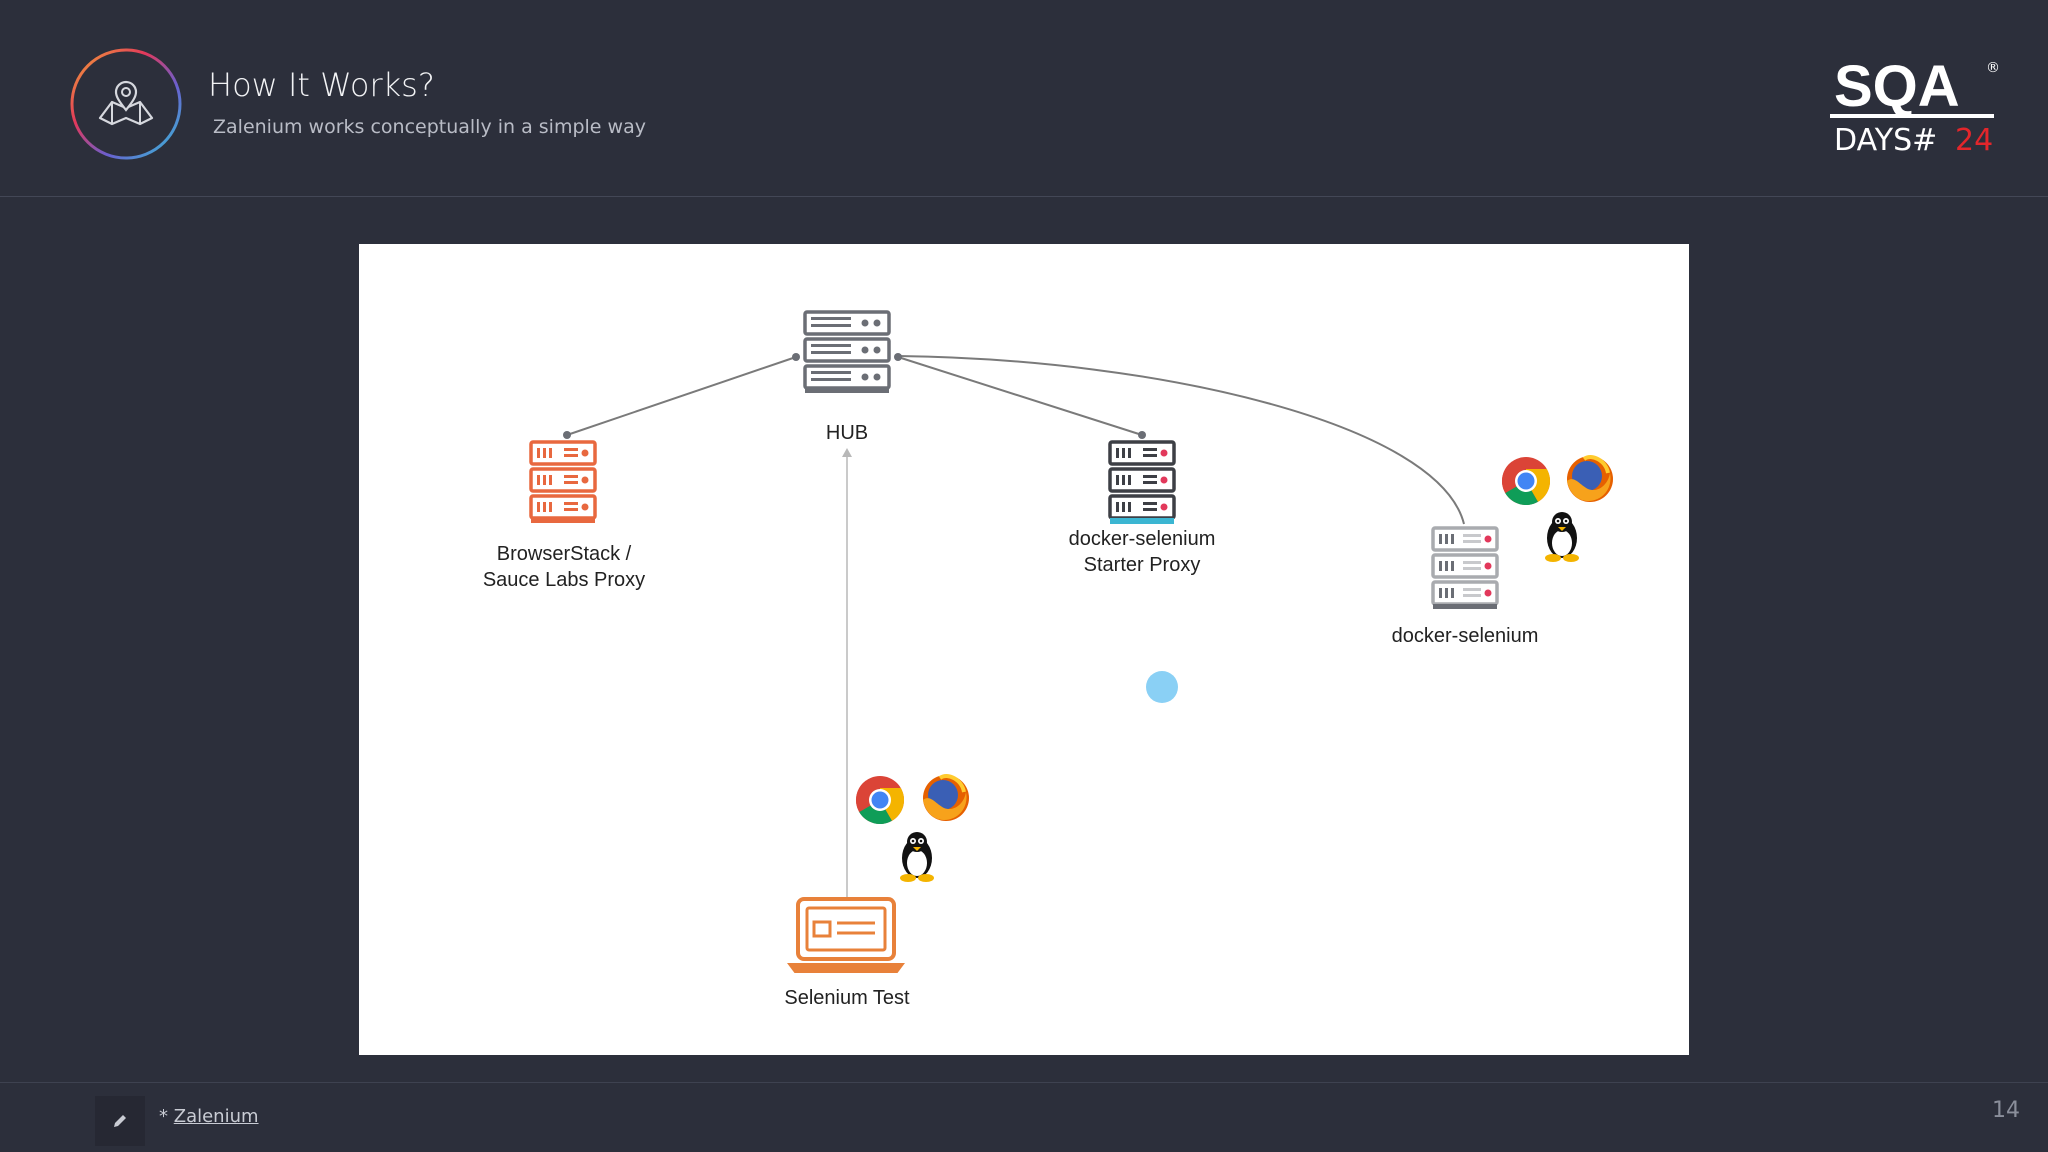 Image resolution: width=2048 pixels, height=1152 pixels. What do you see at coordinates (681, 396) in the screenshot?
I see `edge-hub-browserstack` at bounding box center [681, 396].